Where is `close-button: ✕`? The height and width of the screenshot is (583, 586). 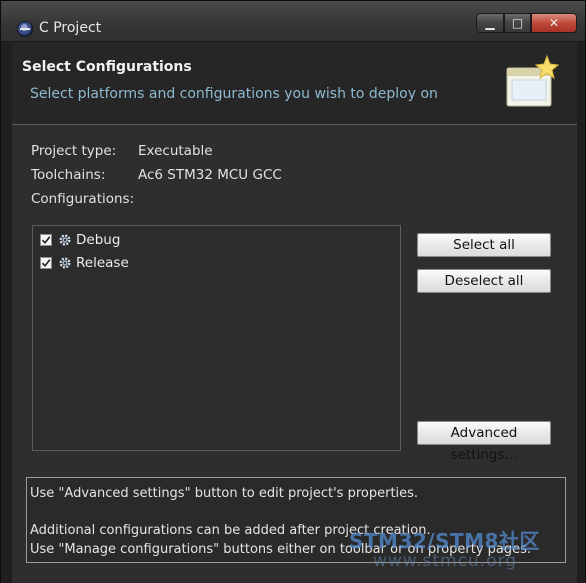
close-button: ✕ is located at coordinates (554, 23).